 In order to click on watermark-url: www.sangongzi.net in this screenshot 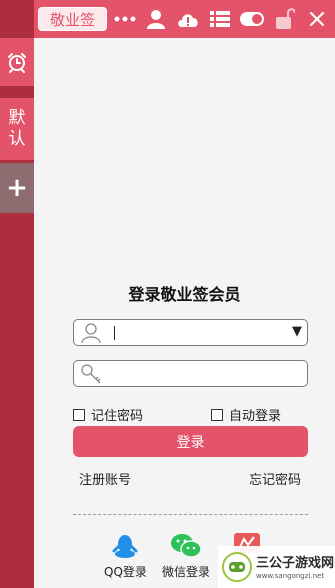, I will do `click(290, 576)`.